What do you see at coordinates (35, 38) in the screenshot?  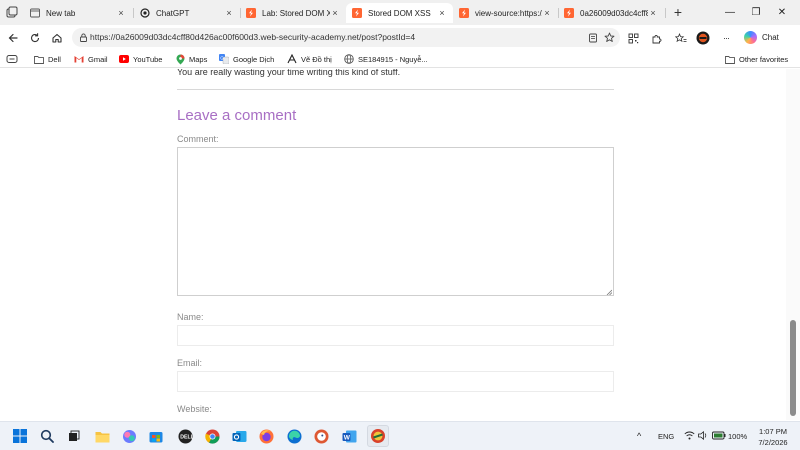 I see `refresh-icon` at bounding box center [35, 38].